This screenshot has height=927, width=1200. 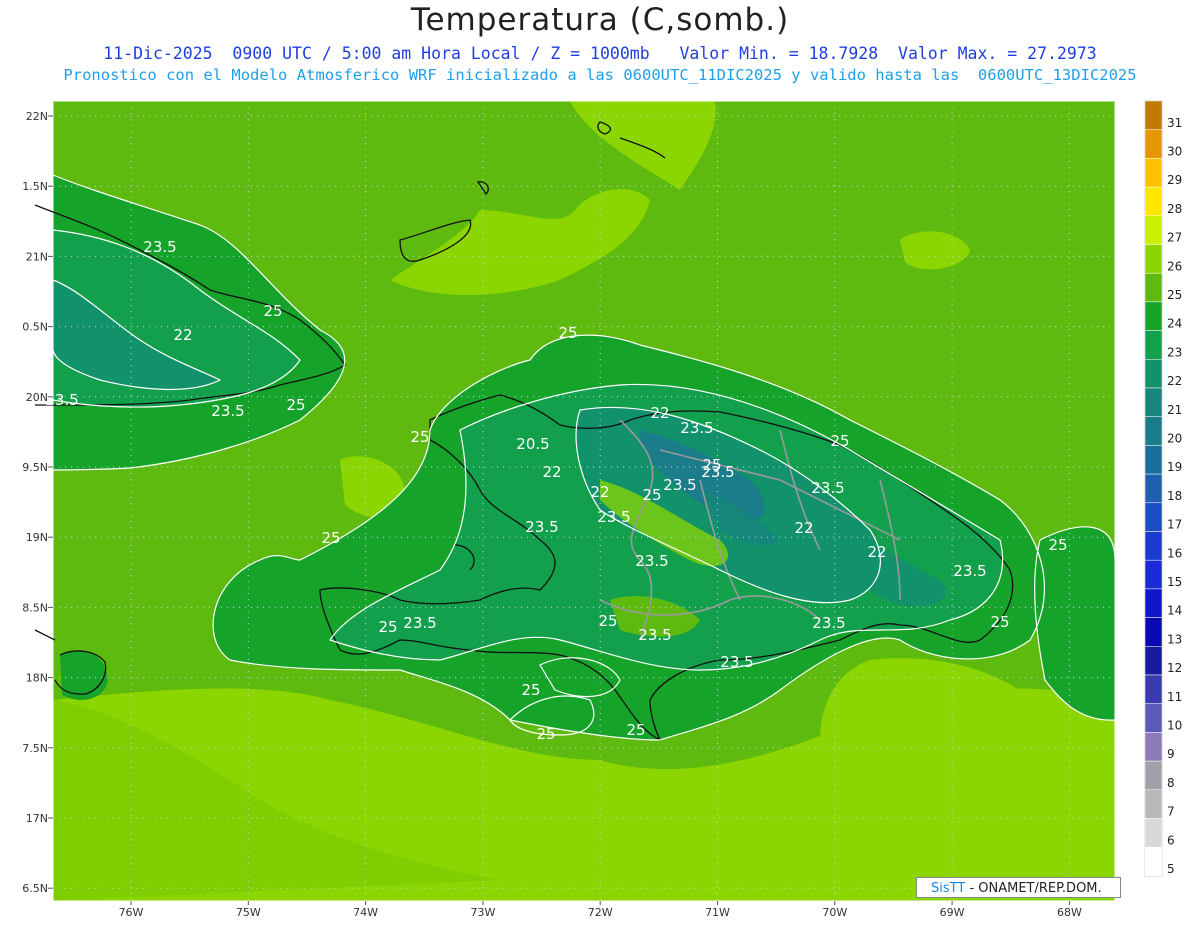 What do you see at coordinates (834, 912) in the screenshot?
I see `lon-label: 70W` at bounding box center [834, 912].